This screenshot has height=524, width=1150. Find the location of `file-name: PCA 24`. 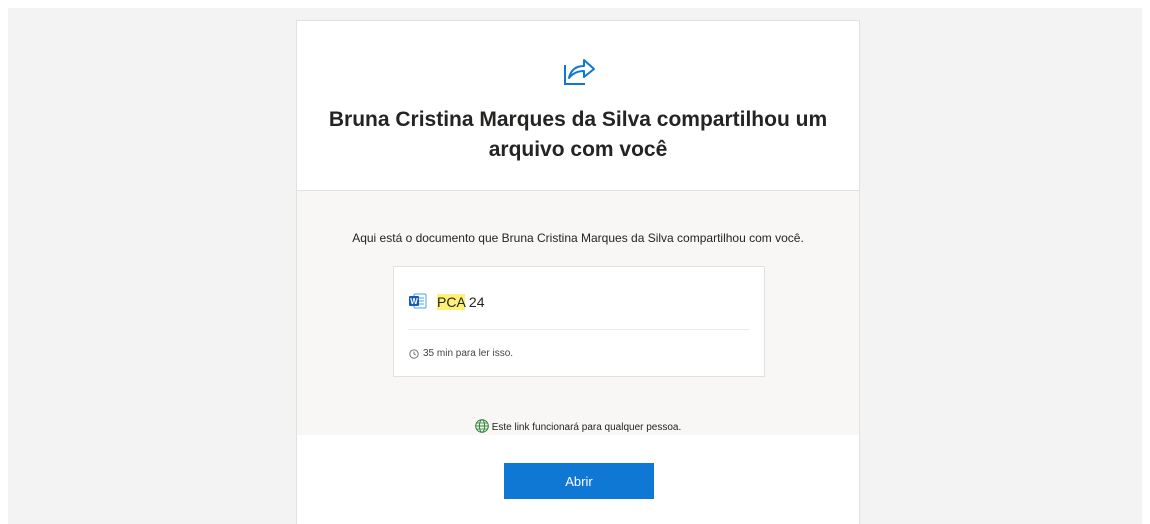

file-name: PCA 24 is located at coordinates (460, 302).